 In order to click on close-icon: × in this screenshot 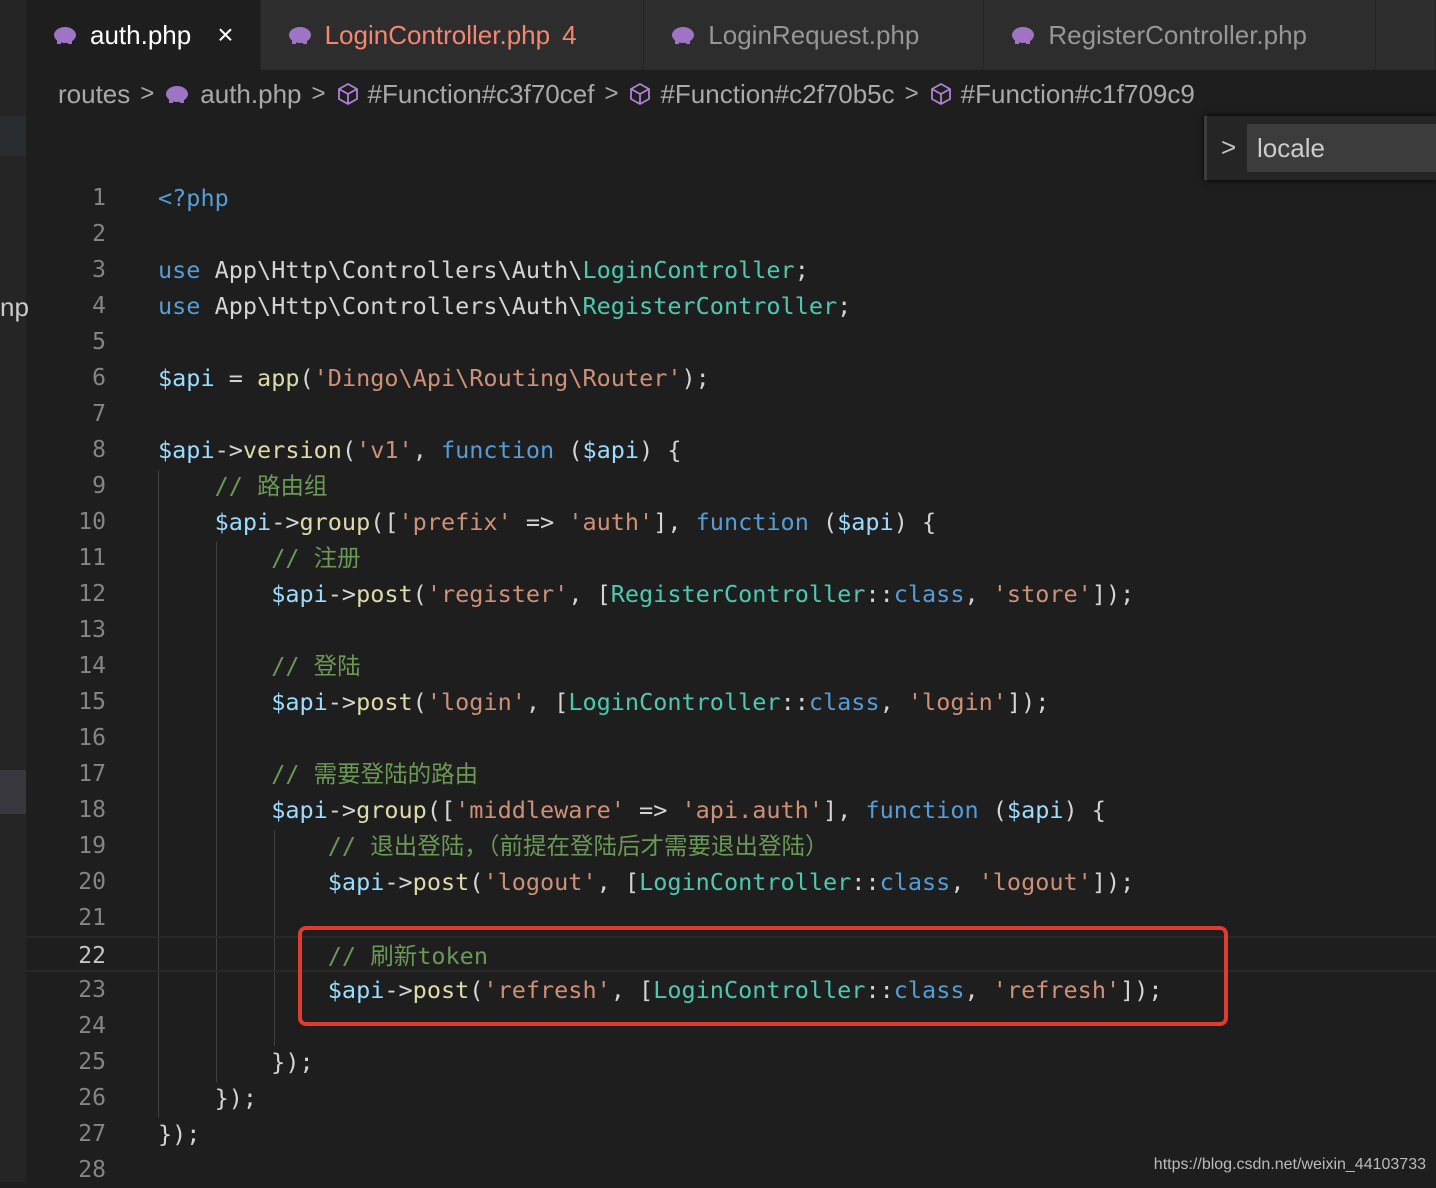, I will do `click(225, 35)`.